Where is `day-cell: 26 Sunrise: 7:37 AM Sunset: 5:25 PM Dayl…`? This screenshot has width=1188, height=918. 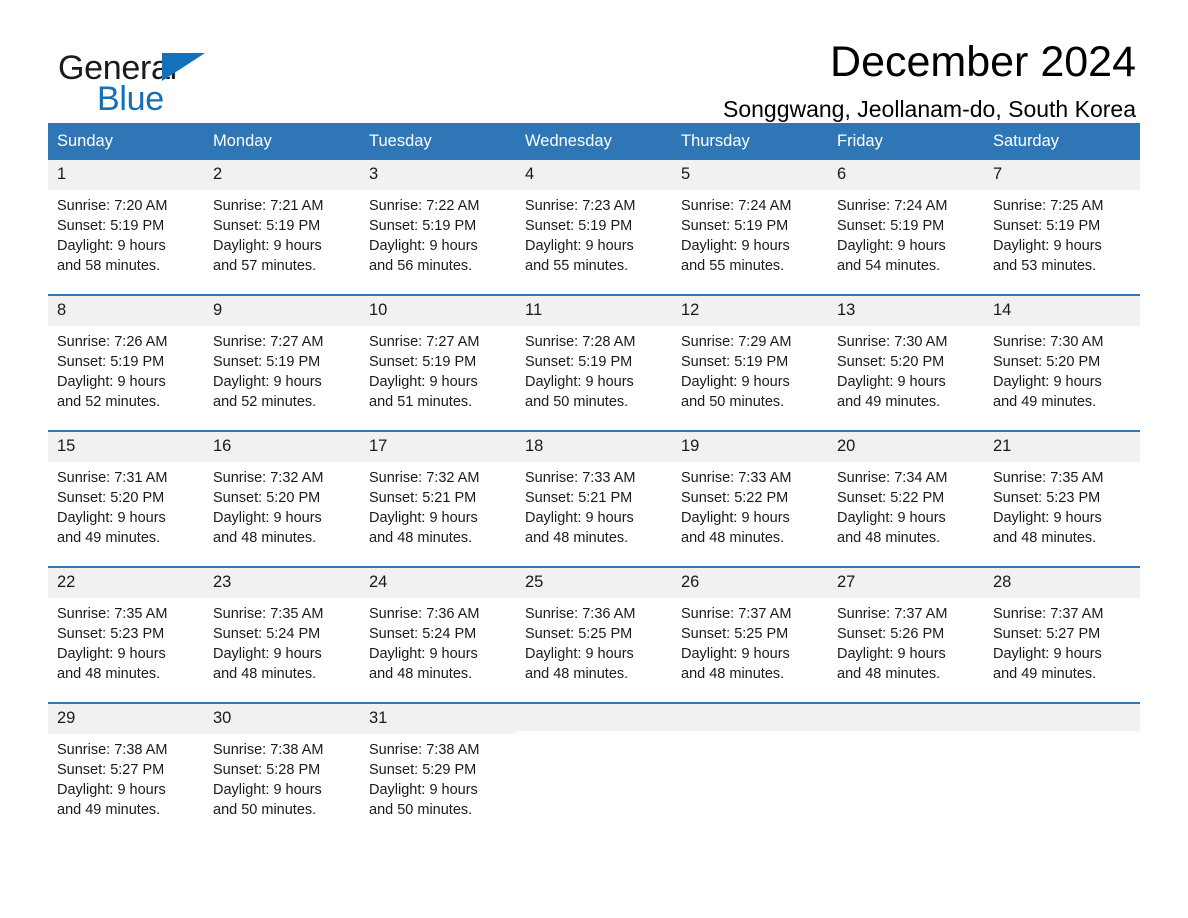 day-cell: 26 Sunrise: 7:37 AM Sunset: 5:25 PM Dayl… is located at coordinates (750, 630).